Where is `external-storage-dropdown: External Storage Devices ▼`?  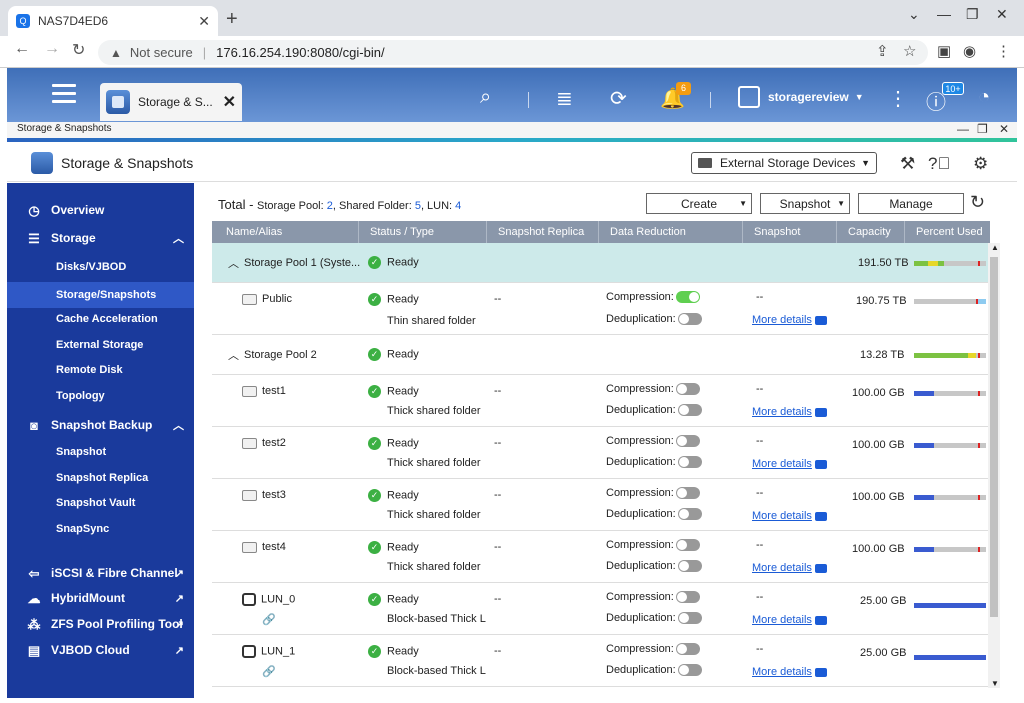 external-storage-dropdown: External Storage Devices ▼ is located at coordinates (784, 163).